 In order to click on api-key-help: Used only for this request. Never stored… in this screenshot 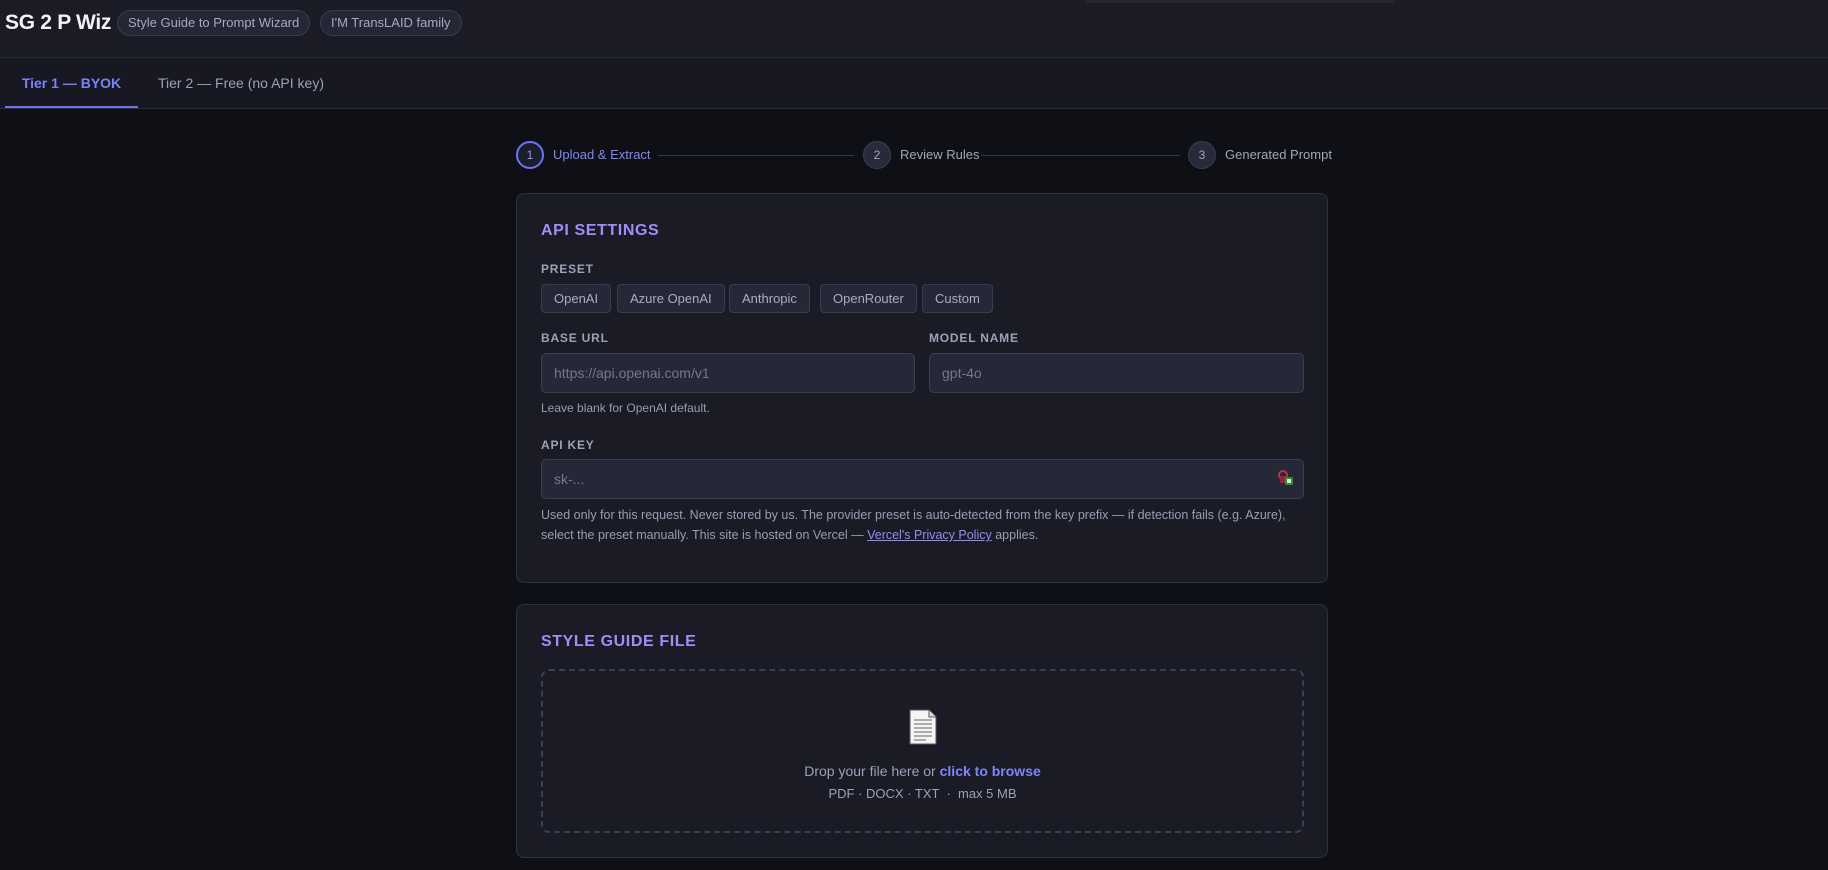, I will do `click(926, 525)`.